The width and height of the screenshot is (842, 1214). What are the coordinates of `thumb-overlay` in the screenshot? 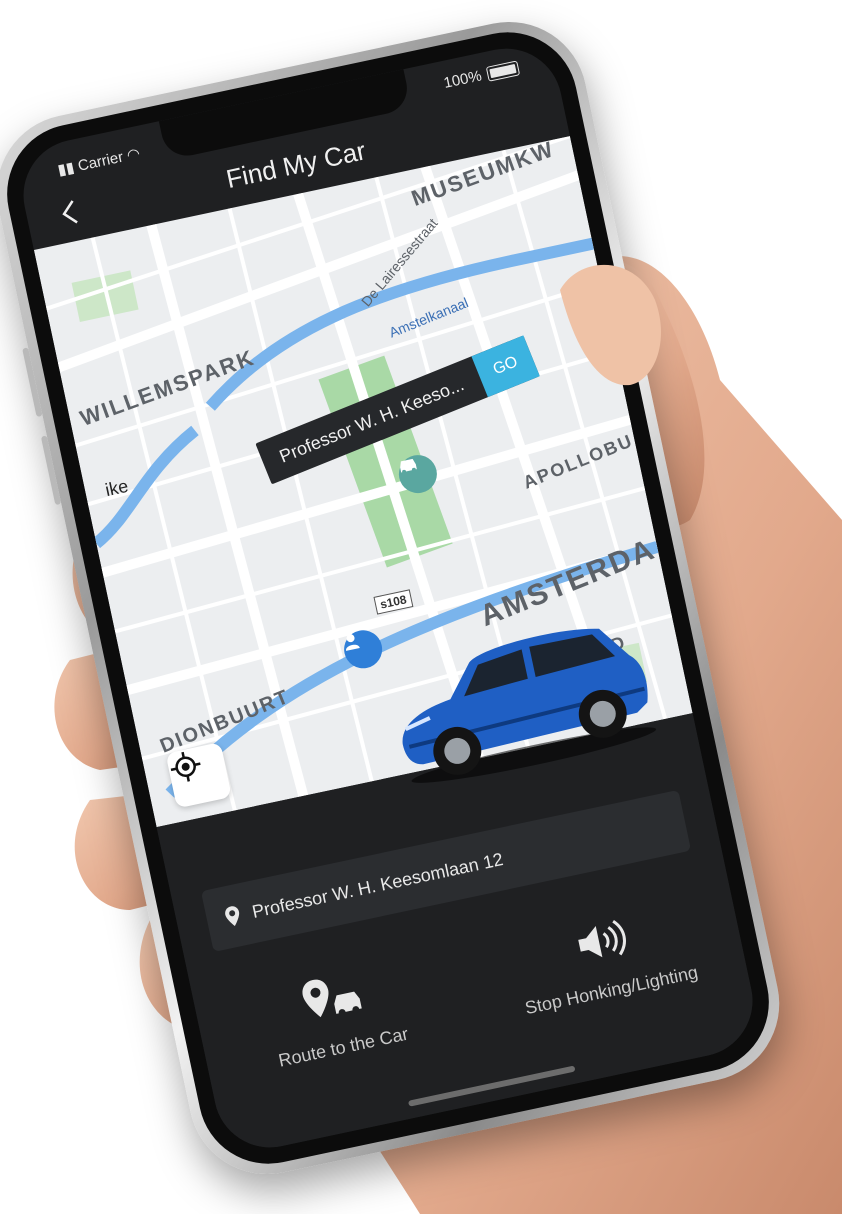 It's located at (610, 325).